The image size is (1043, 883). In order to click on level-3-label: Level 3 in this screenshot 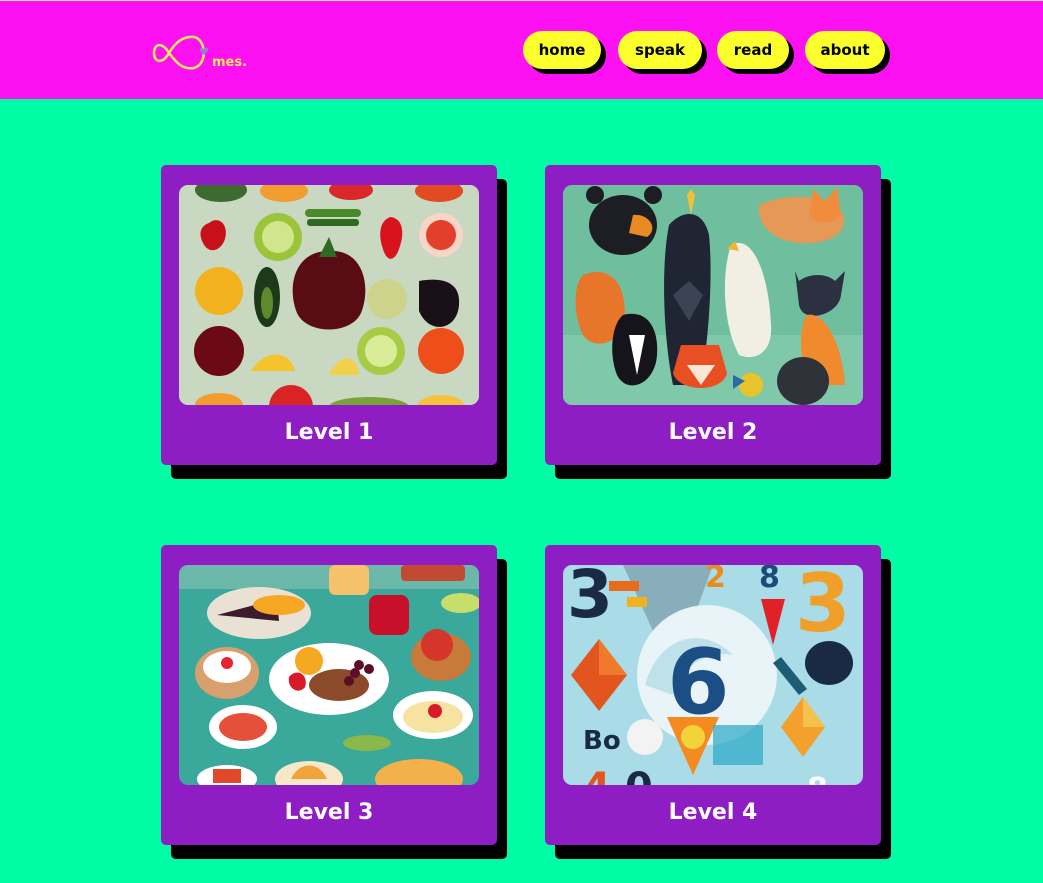, I will do `click(329, 812)`.